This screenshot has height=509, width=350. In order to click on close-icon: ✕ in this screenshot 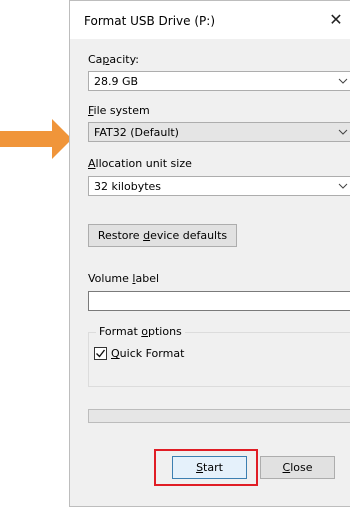, I will do `click(336, 20)`.